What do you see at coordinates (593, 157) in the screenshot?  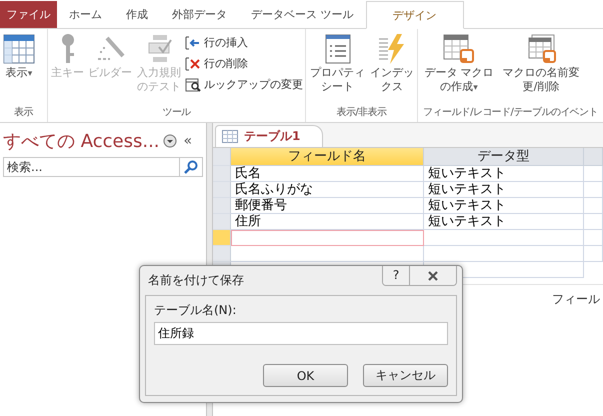 I see `column-header` at bounding box center [593, 157].